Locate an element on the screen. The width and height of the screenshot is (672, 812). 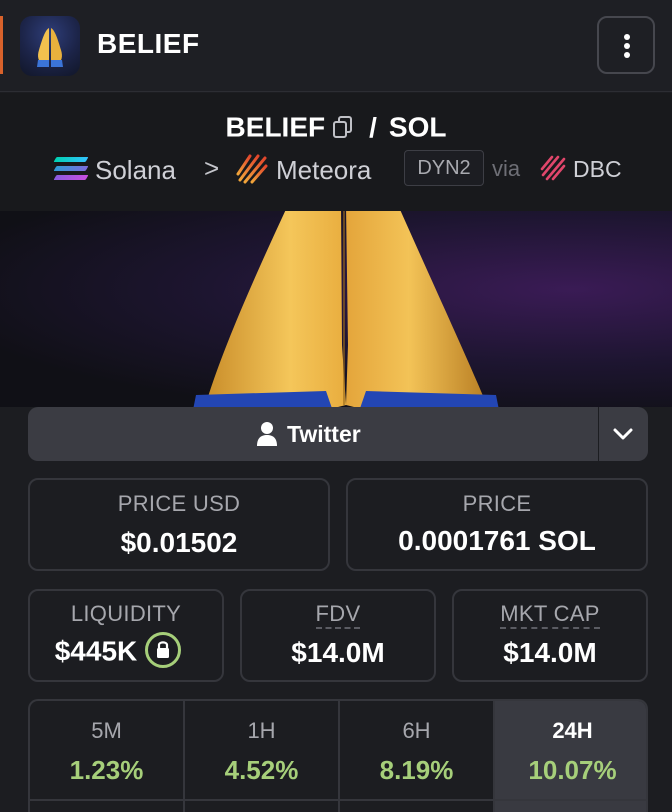
mktcap-label-wrap: MKT CAP is located at coordinates (550, 615).